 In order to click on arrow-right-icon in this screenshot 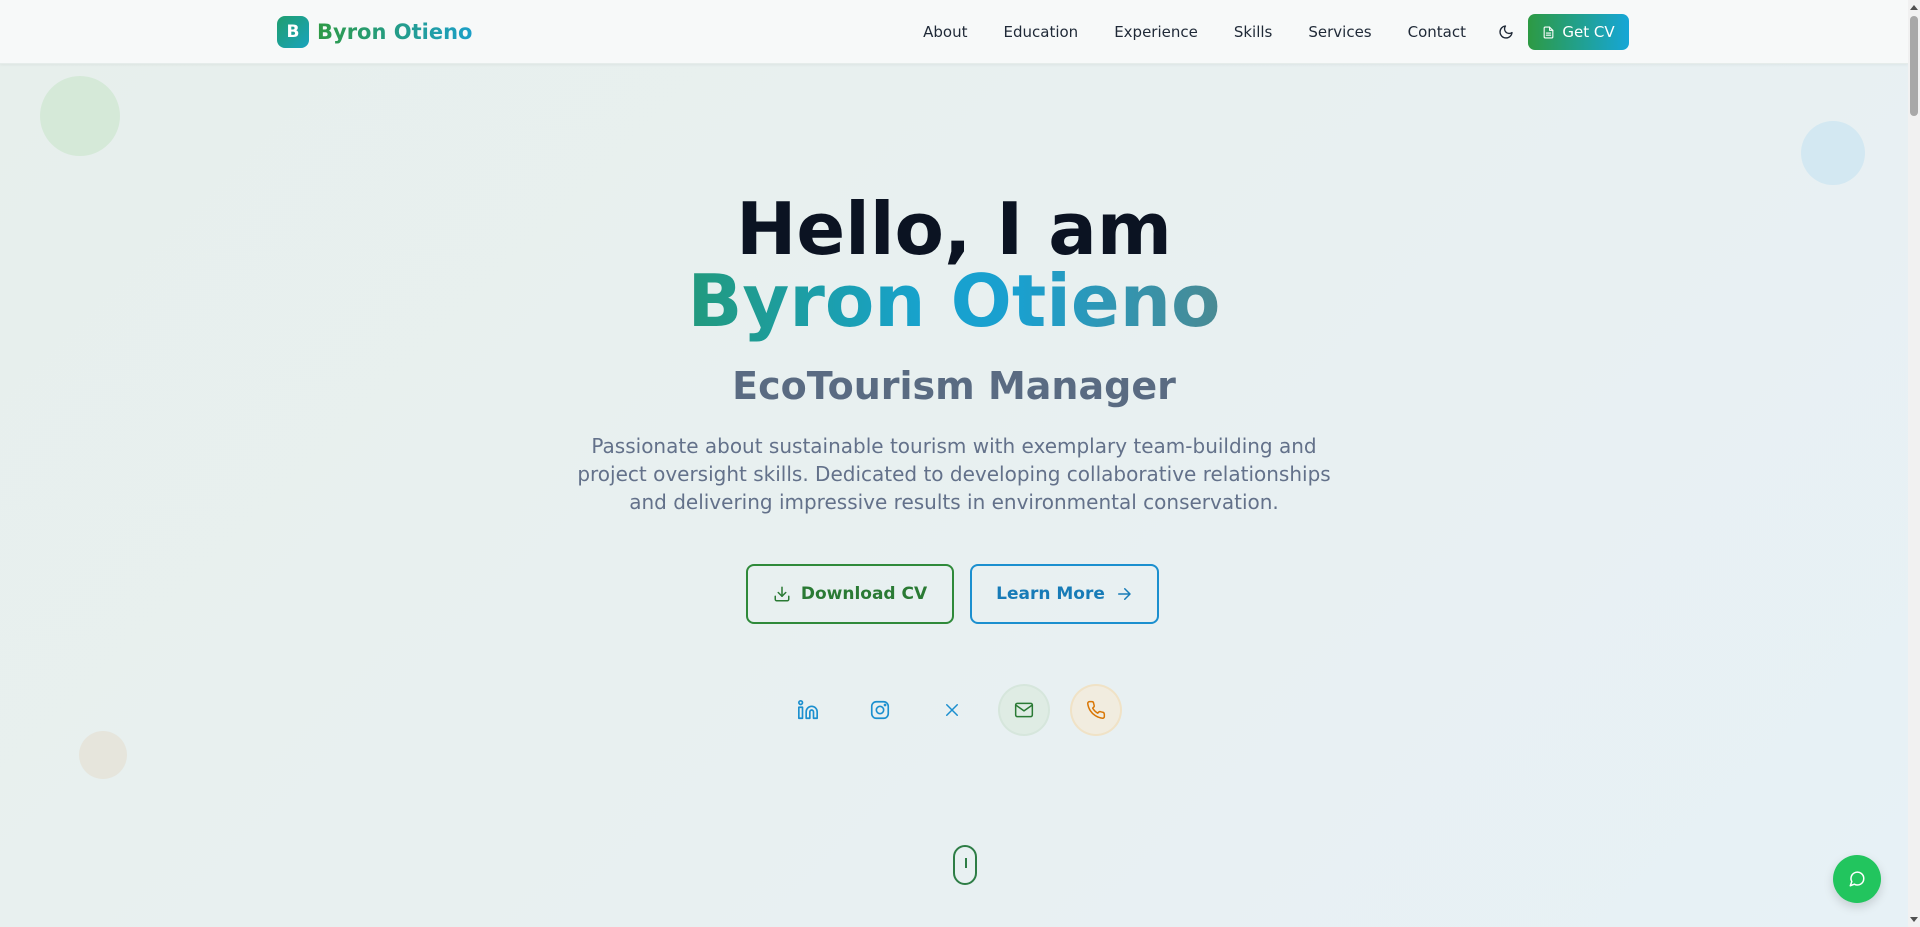, I will do `click(1124, 594)`.